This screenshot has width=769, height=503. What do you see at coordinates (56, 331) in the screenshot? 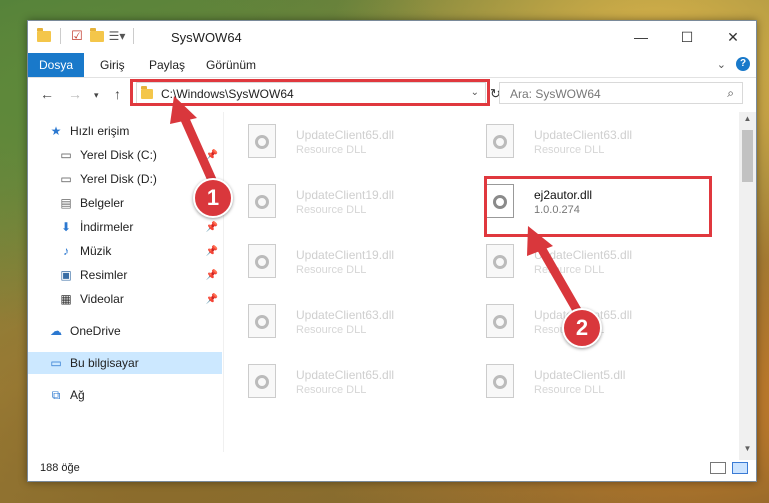
I see `cloud-icon: ☁` at bounding box center [56, 331].